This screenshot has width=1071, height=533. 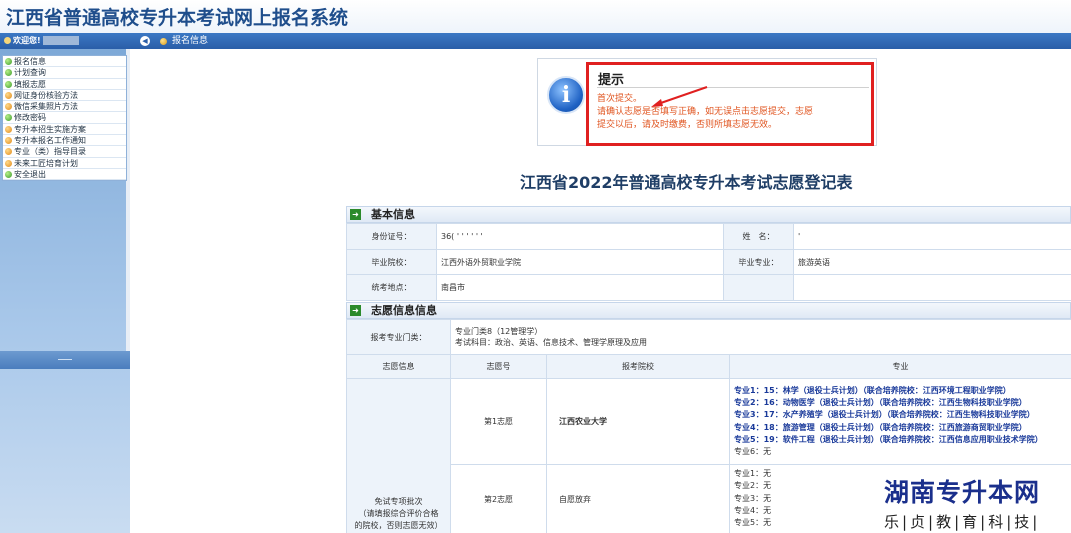 What do you see at coordinates (177, 18) in the screenshot?
I see `app-title: 江西省普通高校专升本考试网上报名系统` at bounding box center [177, 18].